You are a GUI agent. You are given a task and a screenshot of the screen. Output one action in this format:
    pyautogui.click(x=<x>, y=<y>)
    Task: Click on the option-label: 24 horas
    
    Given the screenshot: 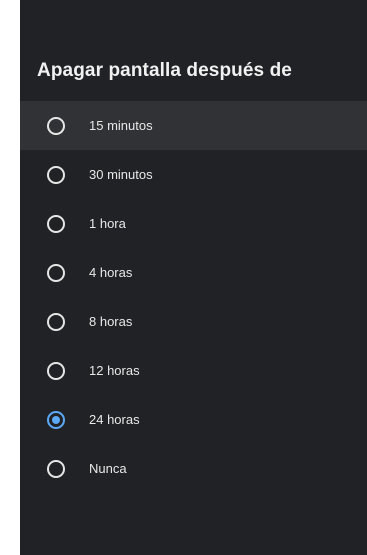 What is the action you would take?
    pyautogui.click(x=114, y=419)
    